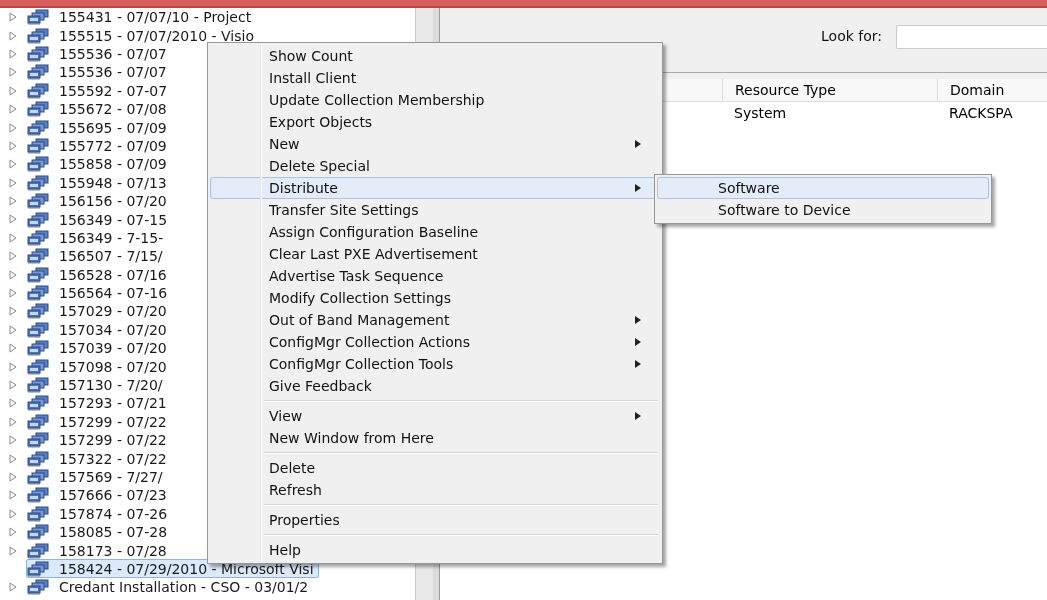 This screenshot has height=600, width=1047. What do you see at coordinates (435, 144) in the screenshot?
I see `menu-item: New` at bounding box center [435, 144].